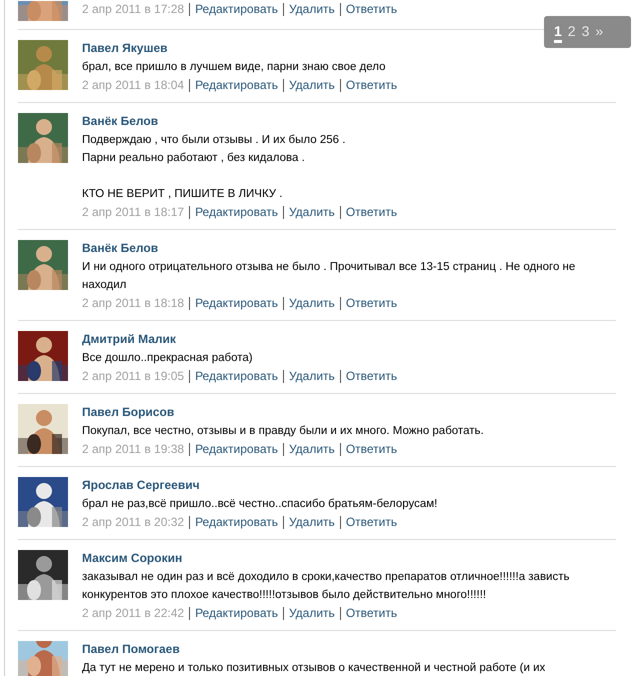 The width and height of the screenshot is (633, 676). I want to click on comment-date: 2 апр 2011 в 19:38, so click(133, 449).